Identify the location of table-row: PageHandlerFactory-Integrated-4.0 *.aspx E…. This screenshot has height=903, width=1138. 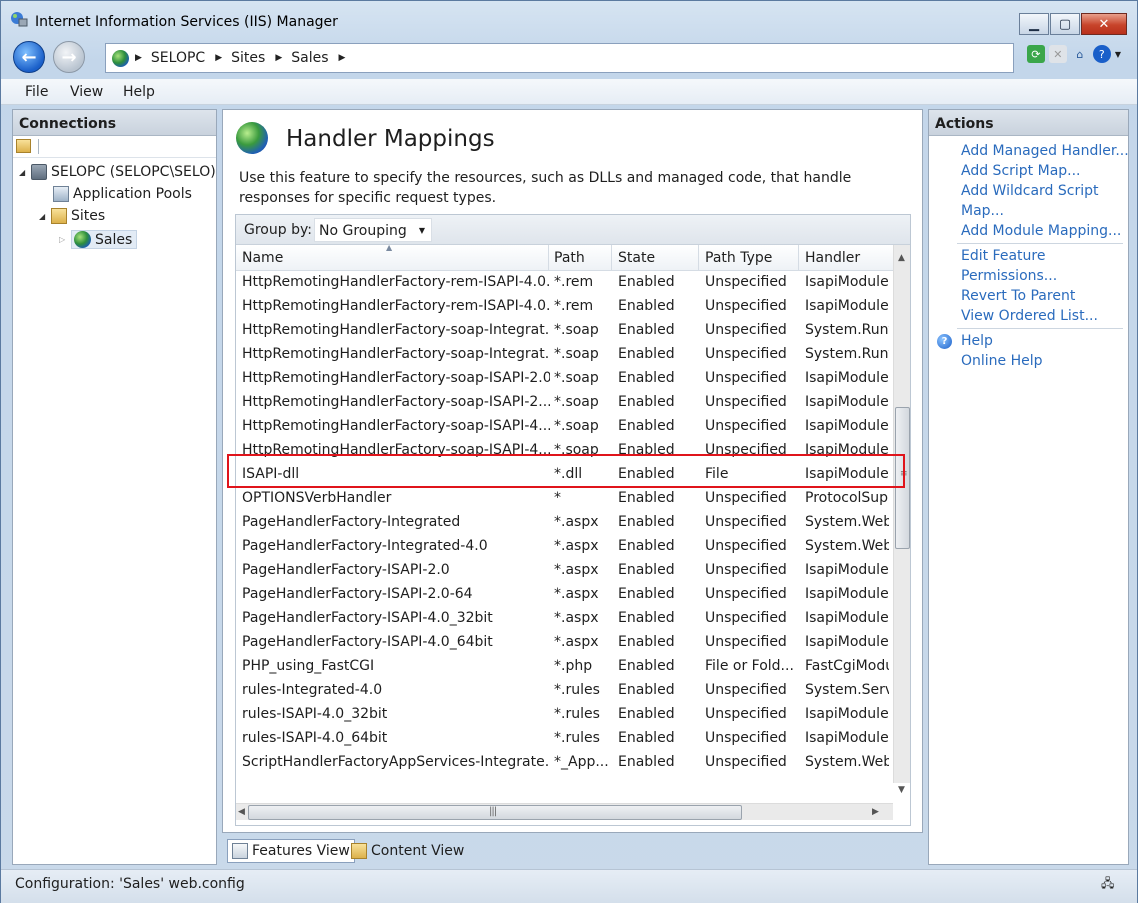
(564, 547).